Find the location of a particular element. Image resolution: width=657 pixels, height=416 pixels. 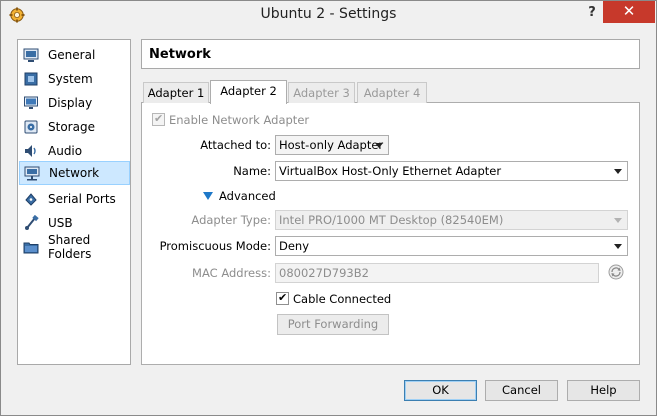

serial-ports-icon is located at coordinates (31, 199).